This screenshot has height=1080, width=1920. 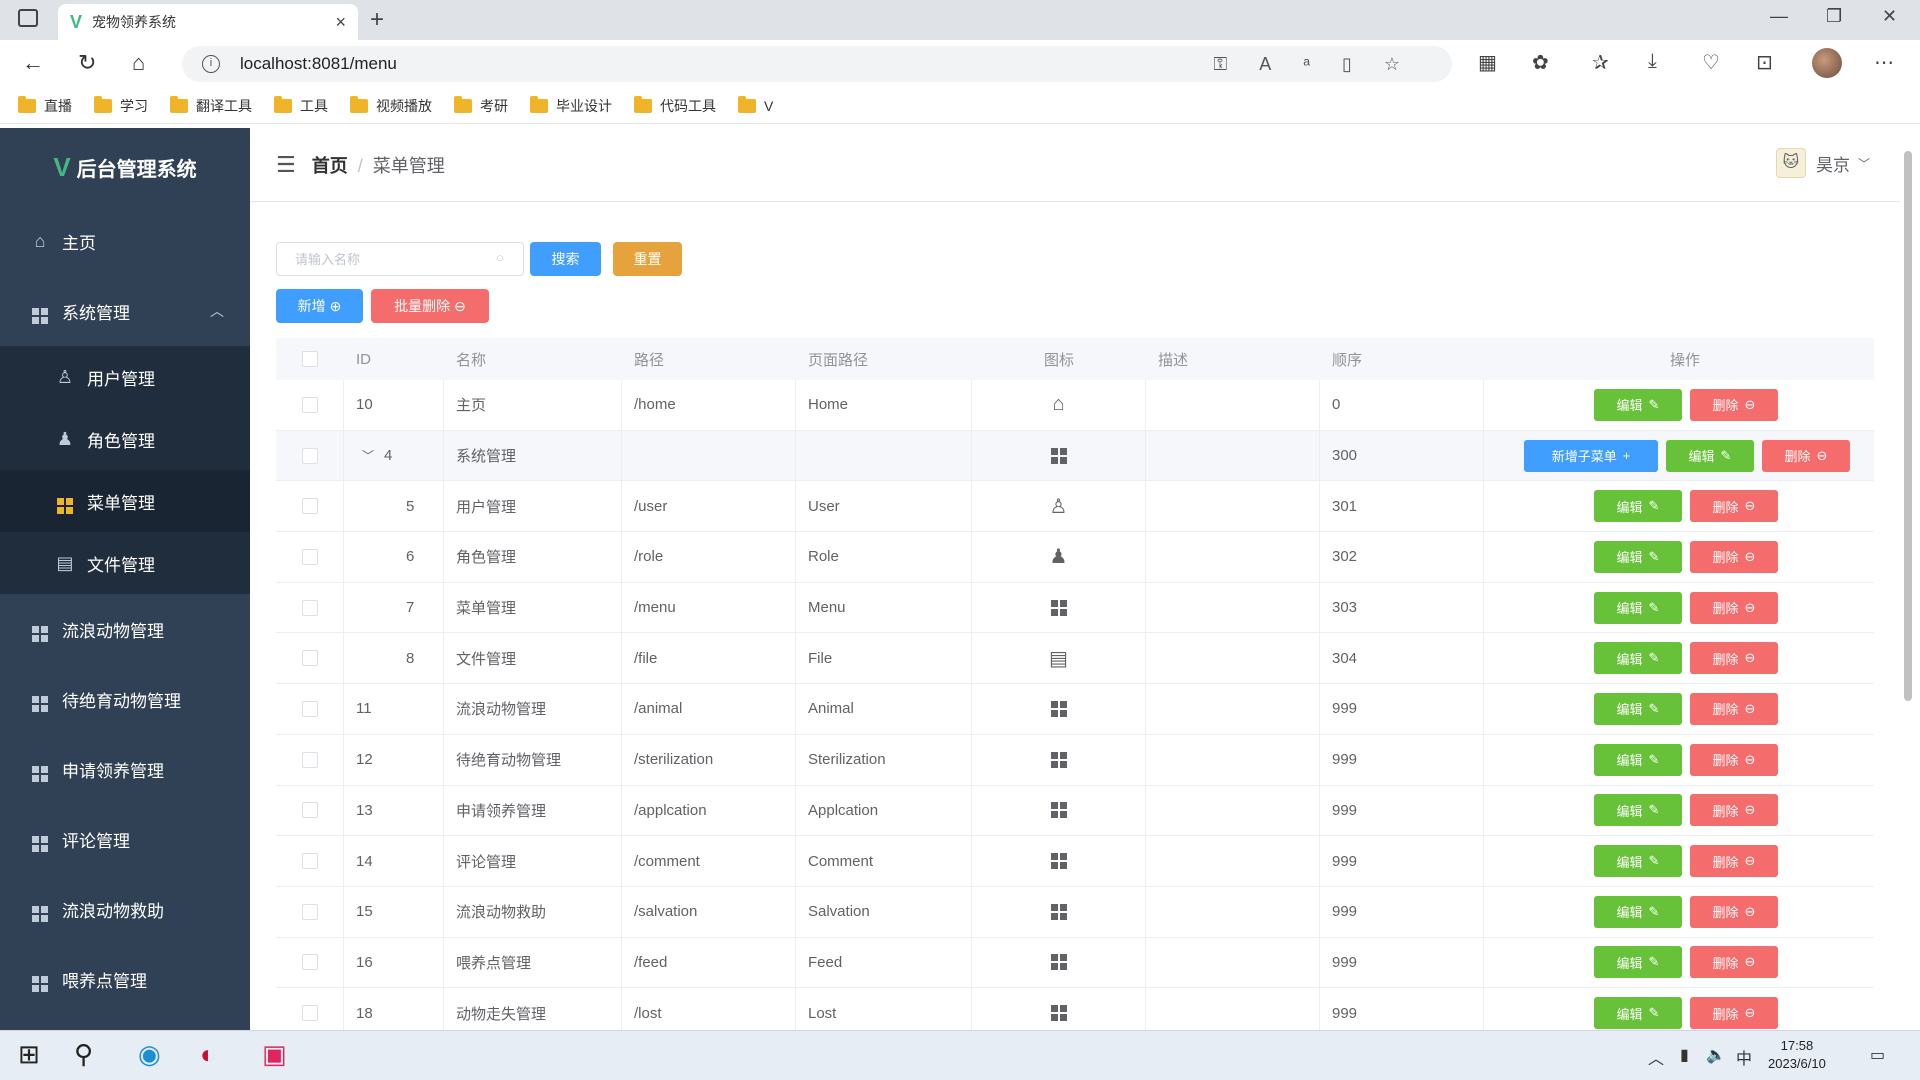 What do you see at coordinates (675, 105) in the screenshot?
I see `bookmark-folder: 代码工具` at bounding box center [675, 105].